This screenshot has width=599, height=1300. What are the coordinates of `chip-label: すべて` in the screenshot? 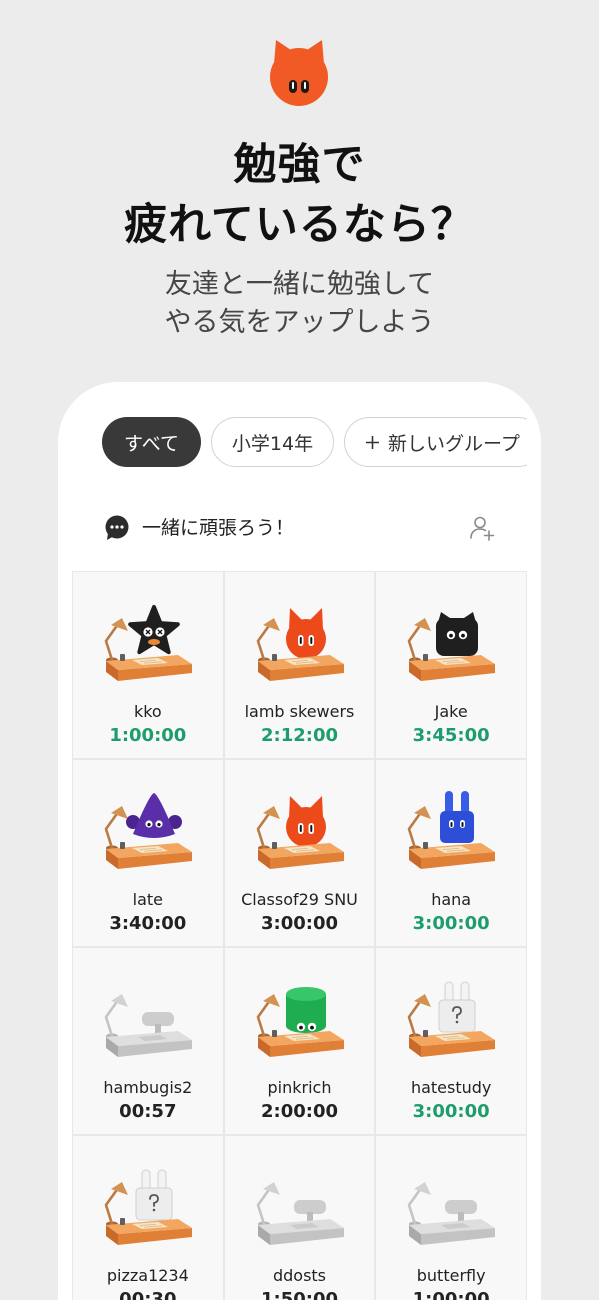 It's located at (151, 443).